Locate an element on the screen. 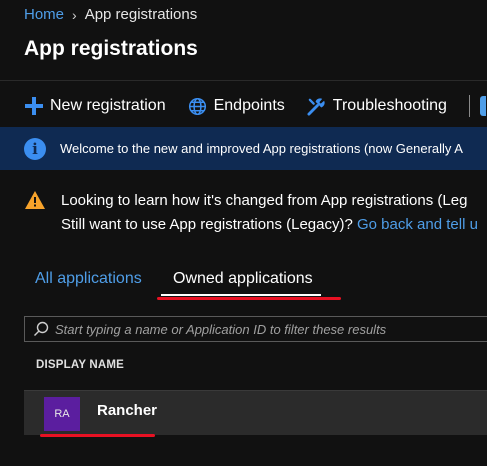 This screenshot has height=466, width=487. page-title: App registrations is located at coordinates (111, 48).